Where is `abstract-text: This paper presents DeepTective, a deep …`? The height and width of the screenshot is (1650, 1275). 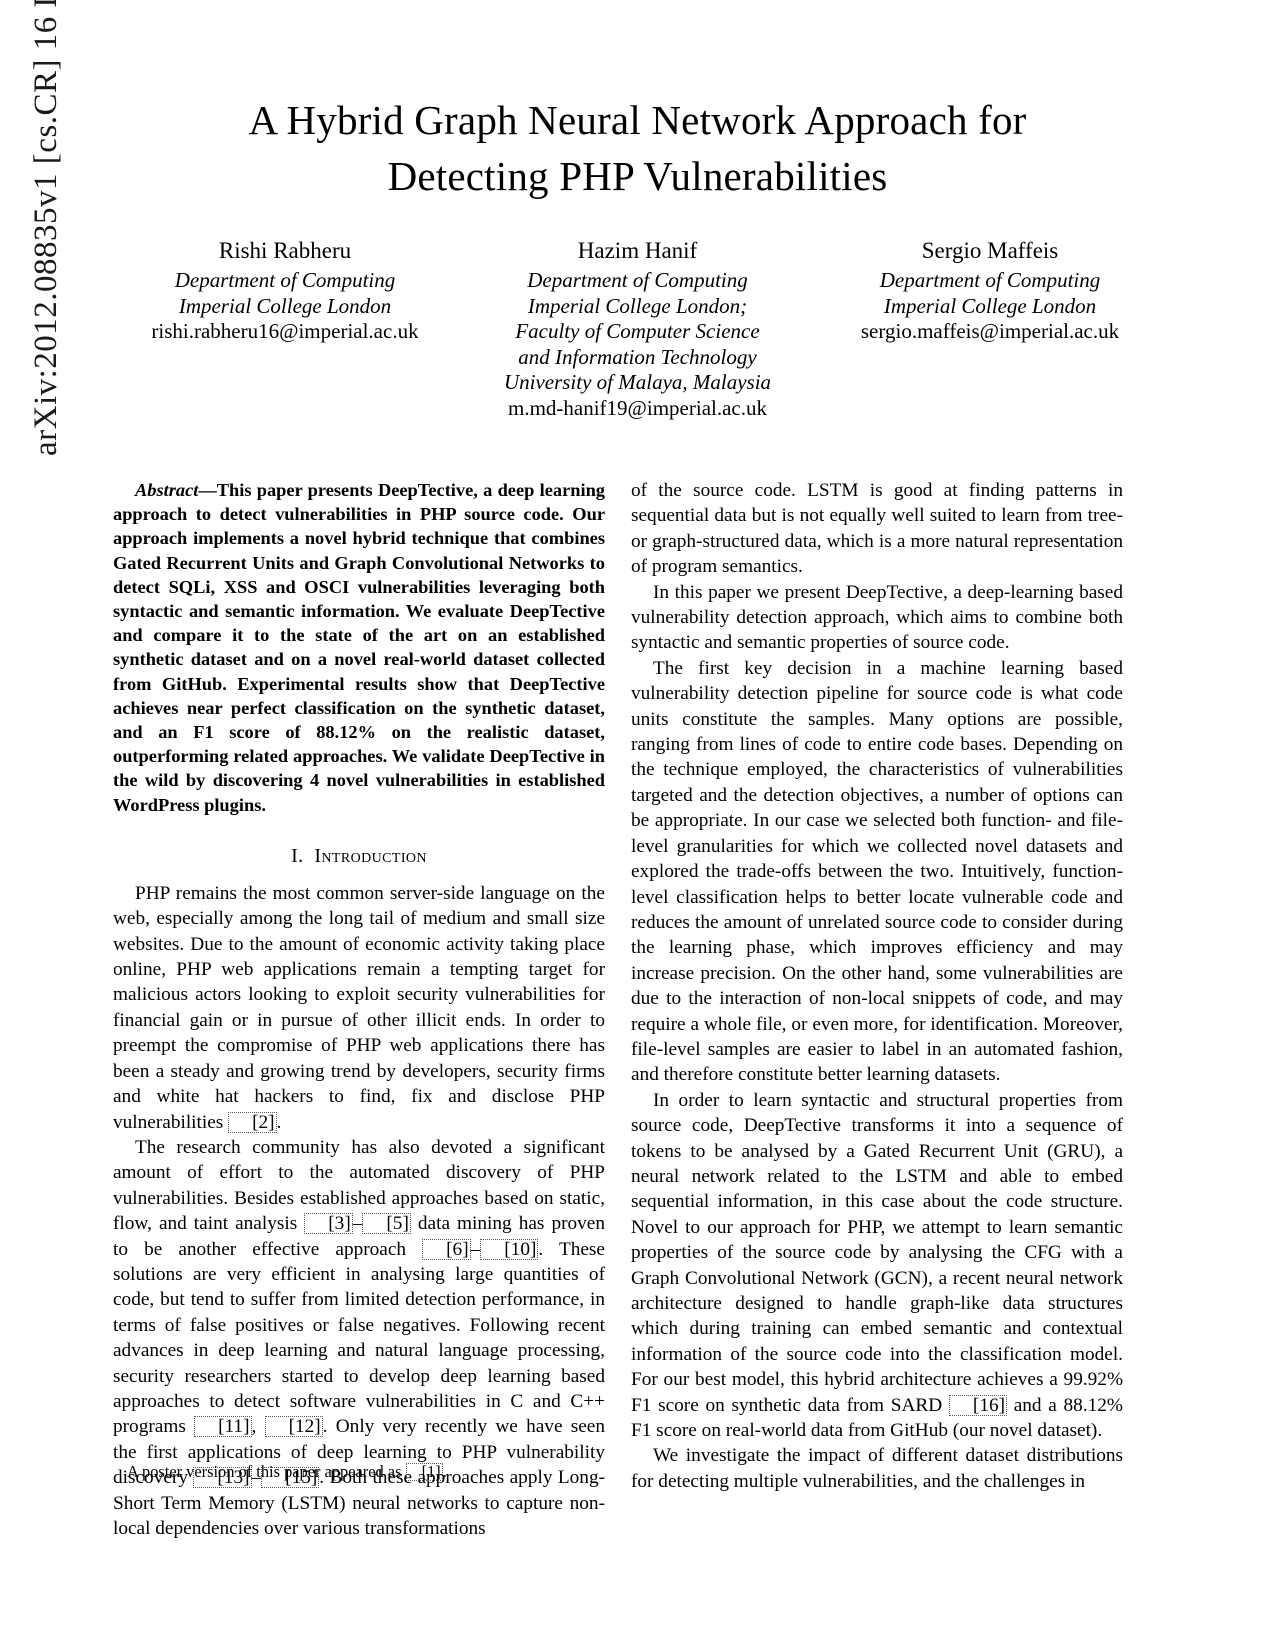
abstract-text: This paper presents DeepTective, a deep … is located at coordinates (359, 647).